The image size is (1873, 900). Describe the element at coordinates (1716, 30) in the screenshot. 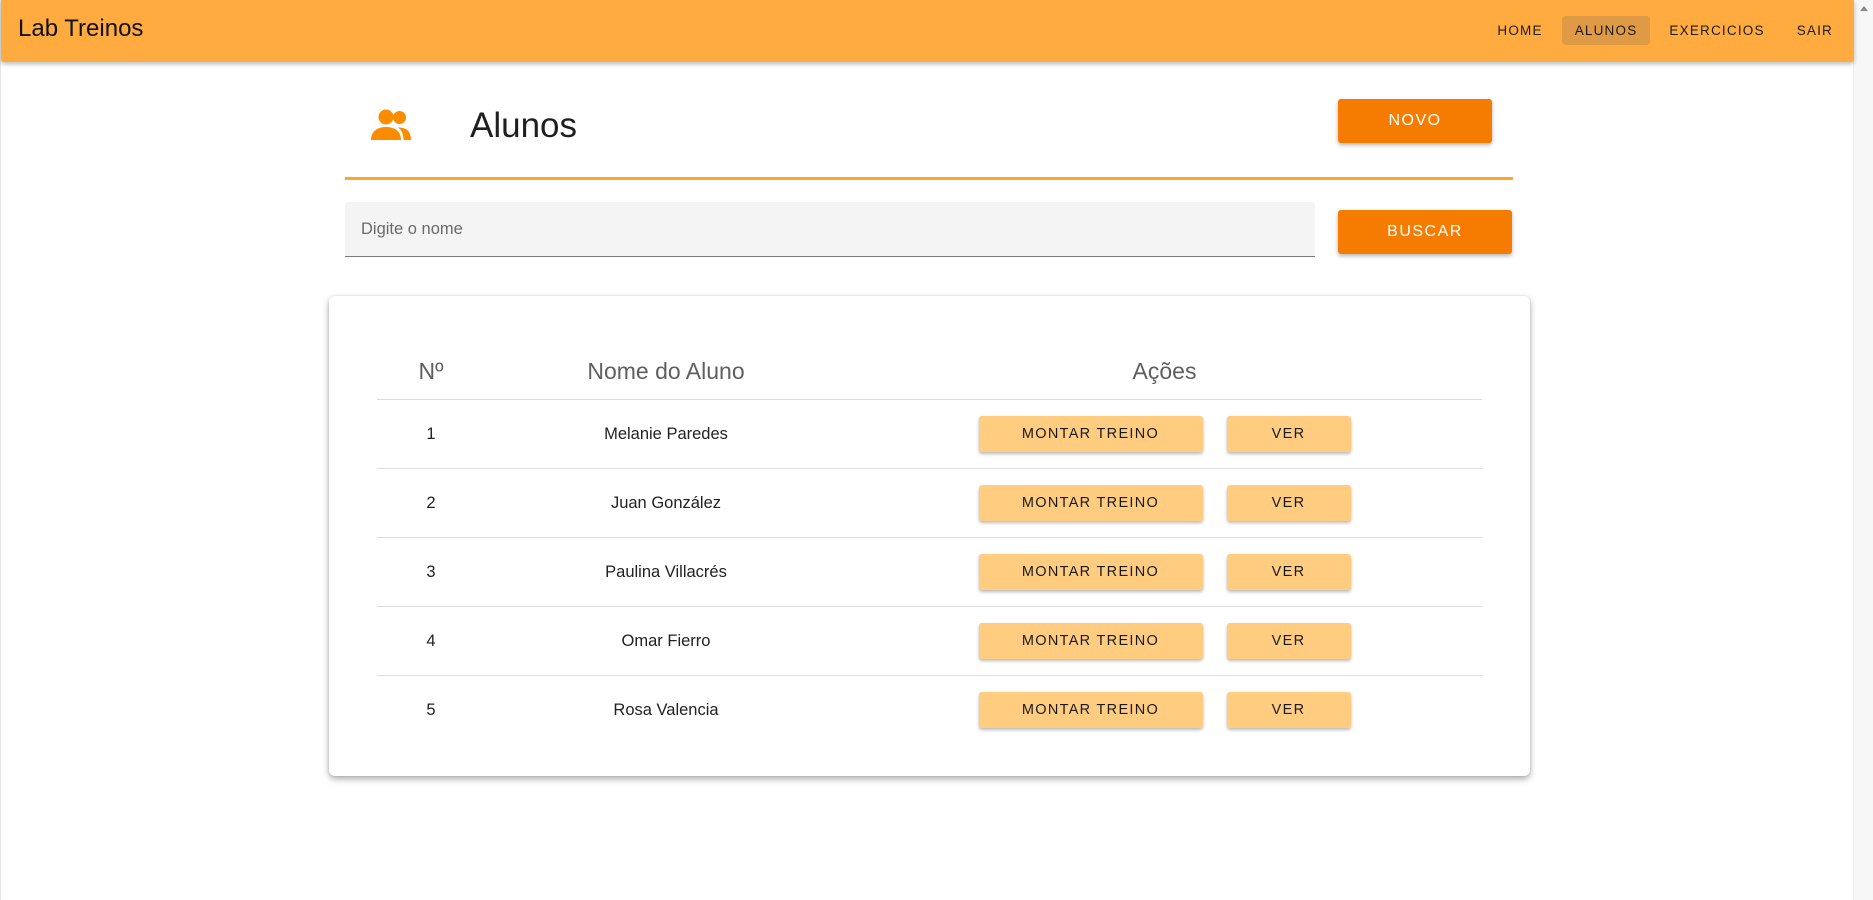

I see `nav-exercicios: EXERCICIOS` at that location.